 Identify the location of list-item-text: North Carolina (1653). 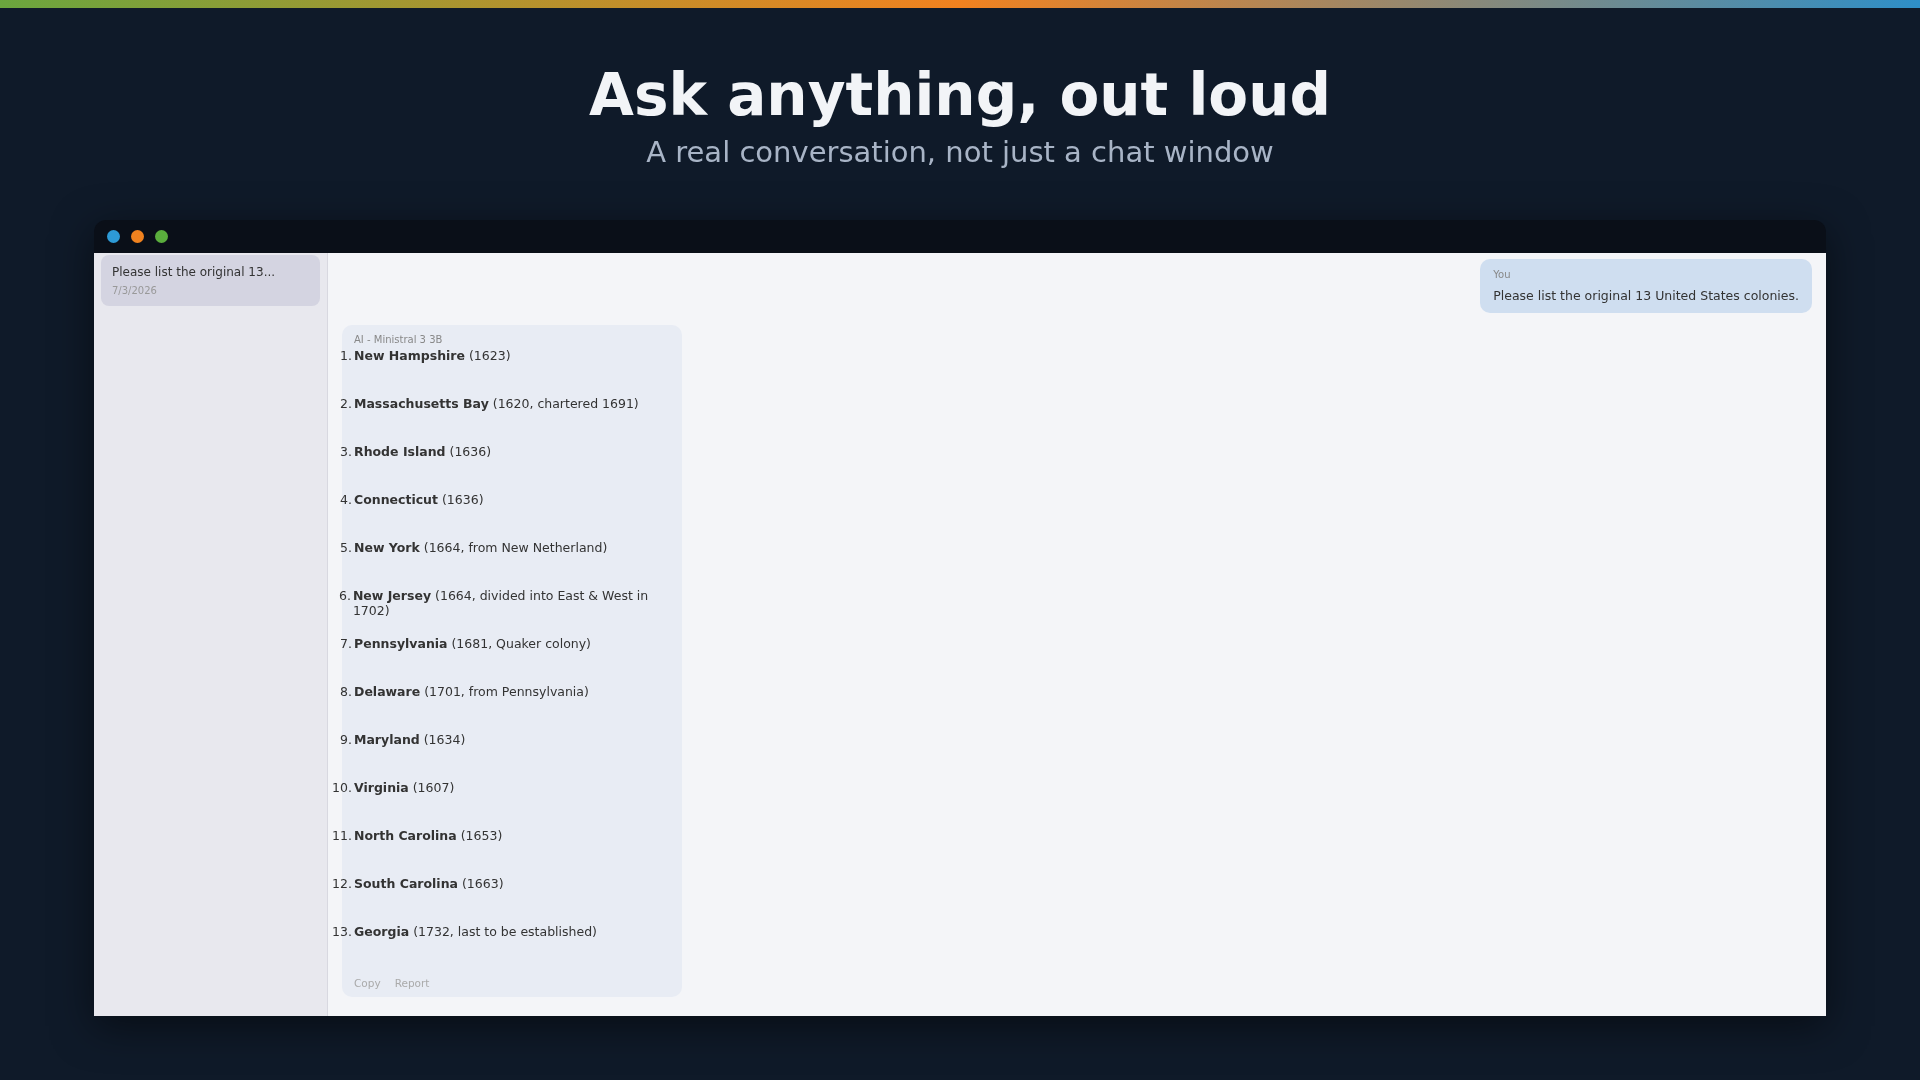
(428, 835).